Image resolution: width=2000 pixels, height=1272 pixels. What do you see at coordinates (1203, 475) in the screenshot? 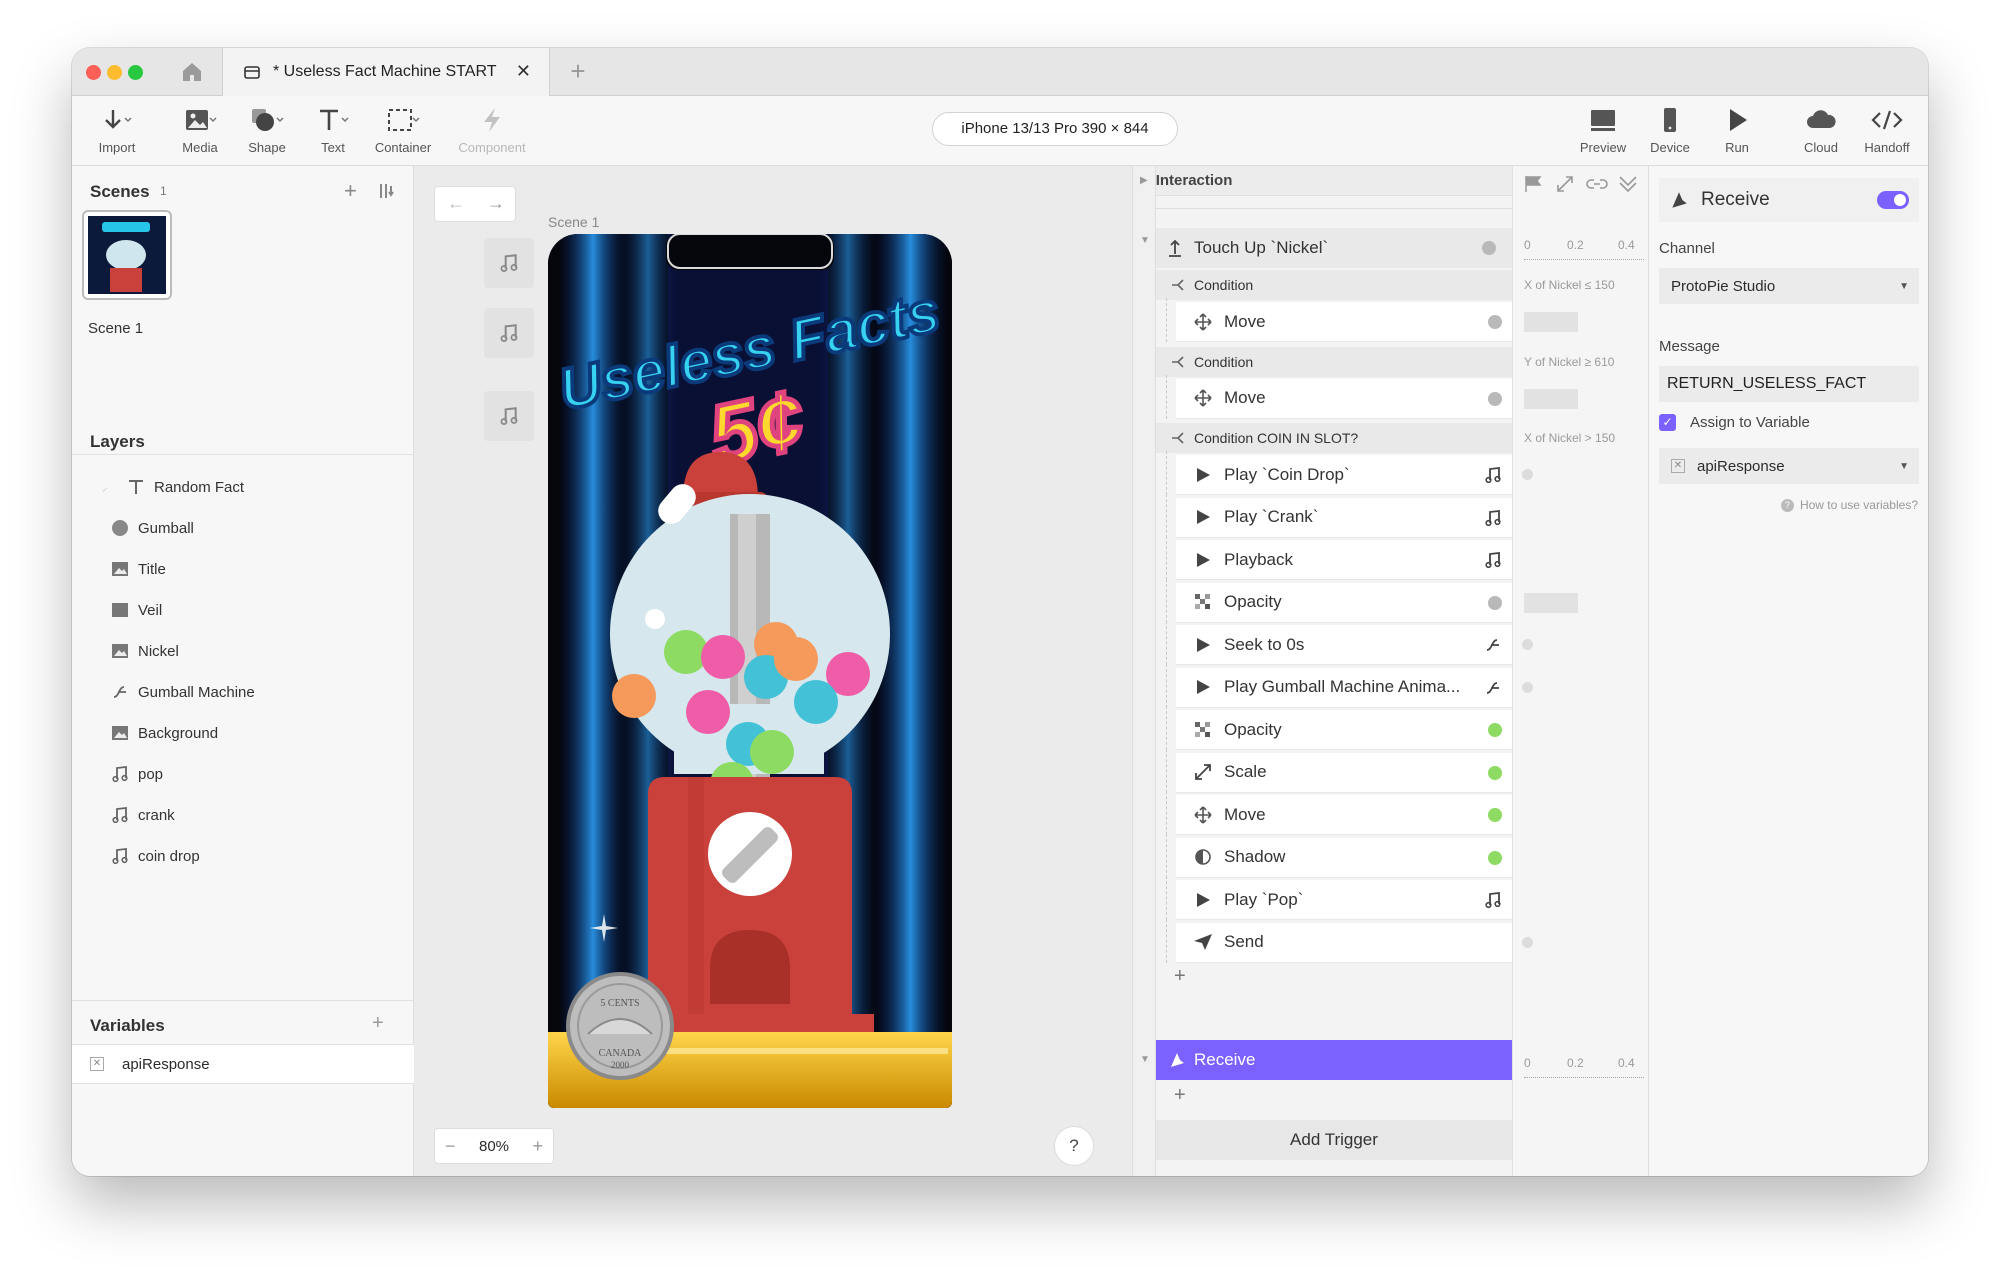
I see `play-icon` at bounding box center [1203, 475].